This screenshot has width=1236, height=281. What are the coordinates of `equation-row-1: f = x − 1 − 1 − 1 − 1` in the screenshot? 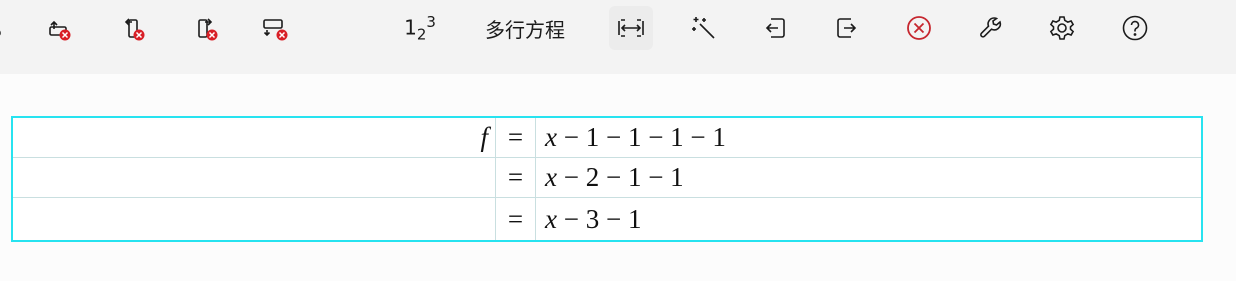 It's located at (607, 138).